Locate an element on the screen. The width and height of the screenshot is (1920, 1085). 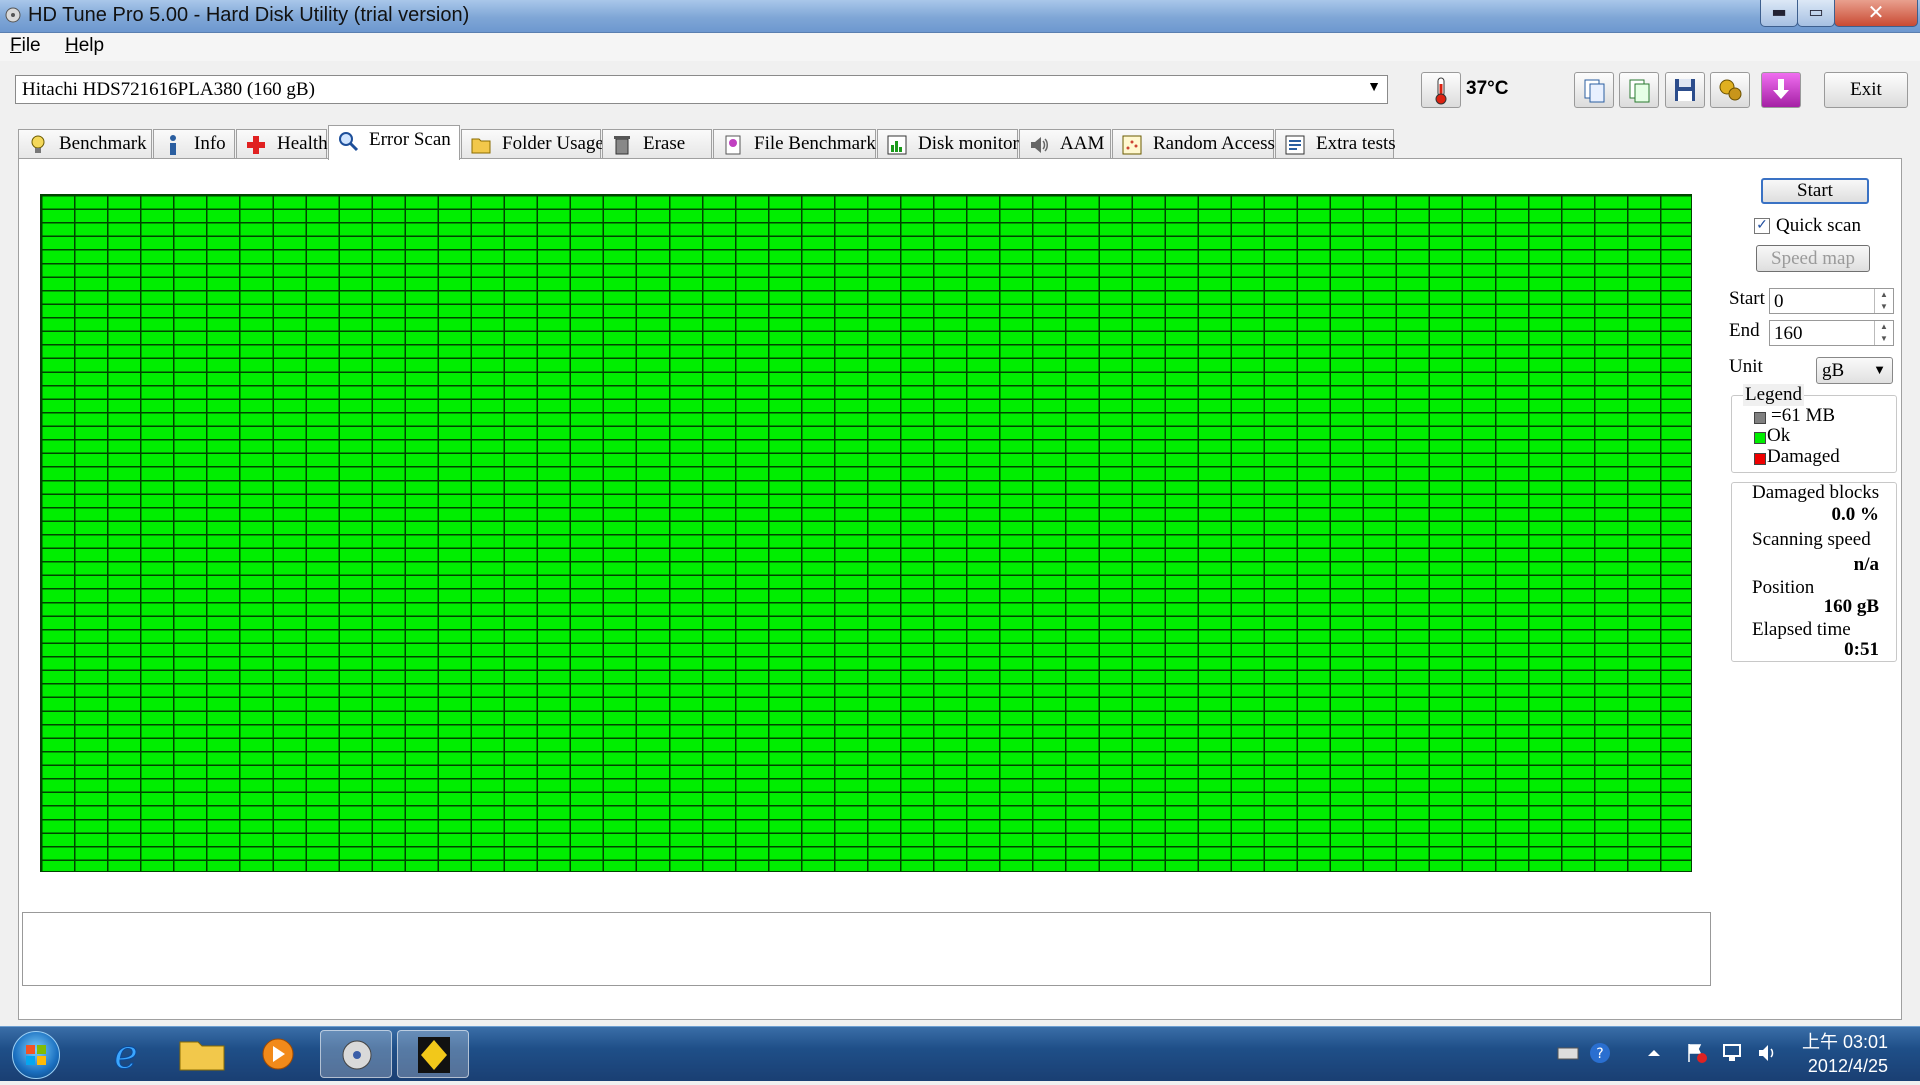
copy-text-icon is located at coordinates (1594, 91).